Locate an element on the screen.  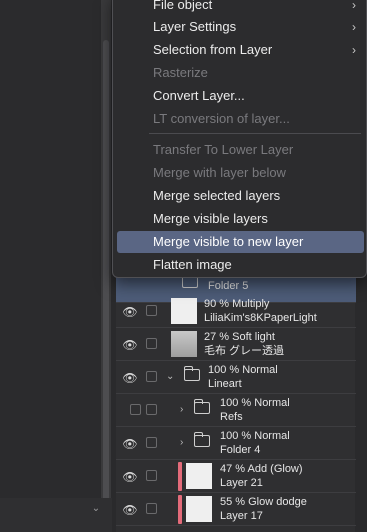
scroll-right-arrow-icon: ⌄ is located at coordinates (96, 509).